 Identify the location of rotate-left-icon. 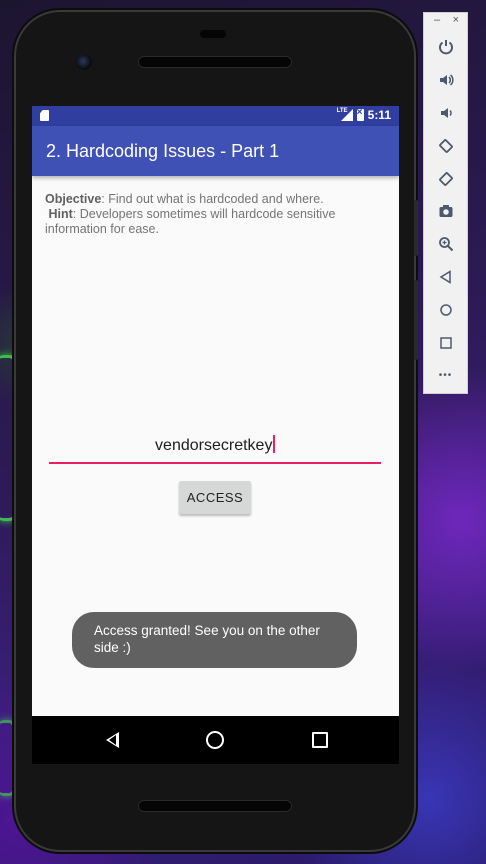
(445, 145).